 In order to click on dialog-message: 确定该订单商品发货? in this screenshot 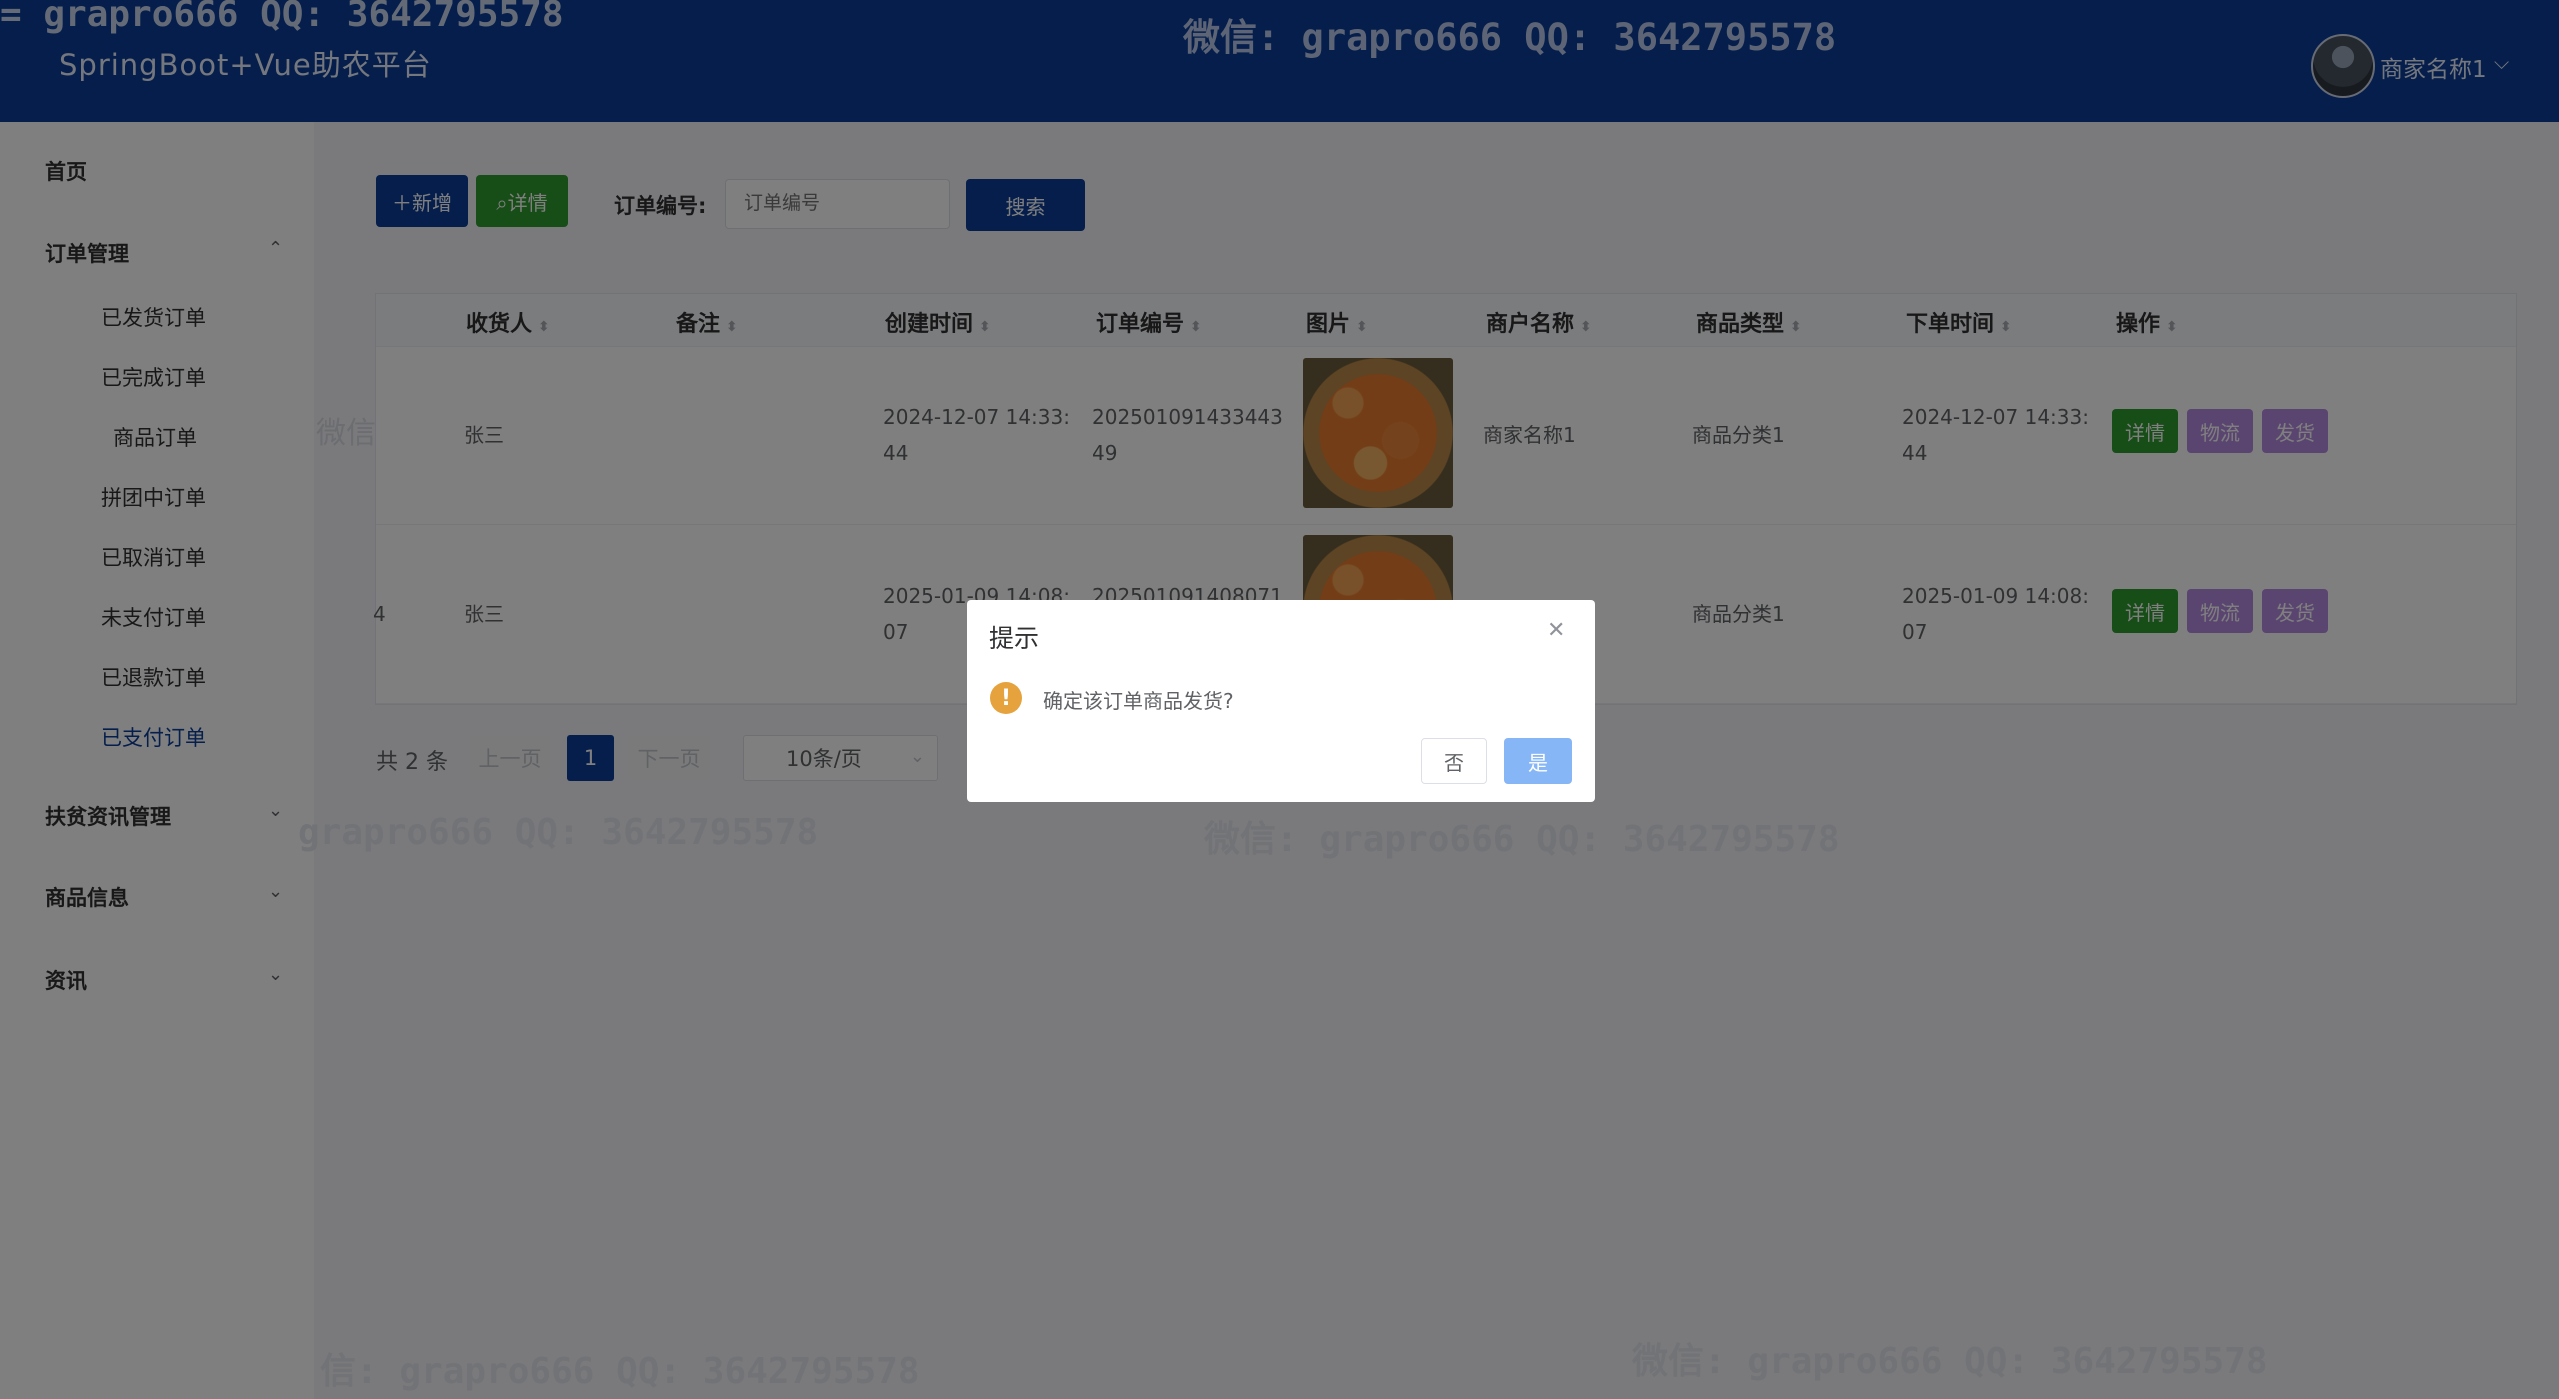, I will do `click(1138, 701)`.